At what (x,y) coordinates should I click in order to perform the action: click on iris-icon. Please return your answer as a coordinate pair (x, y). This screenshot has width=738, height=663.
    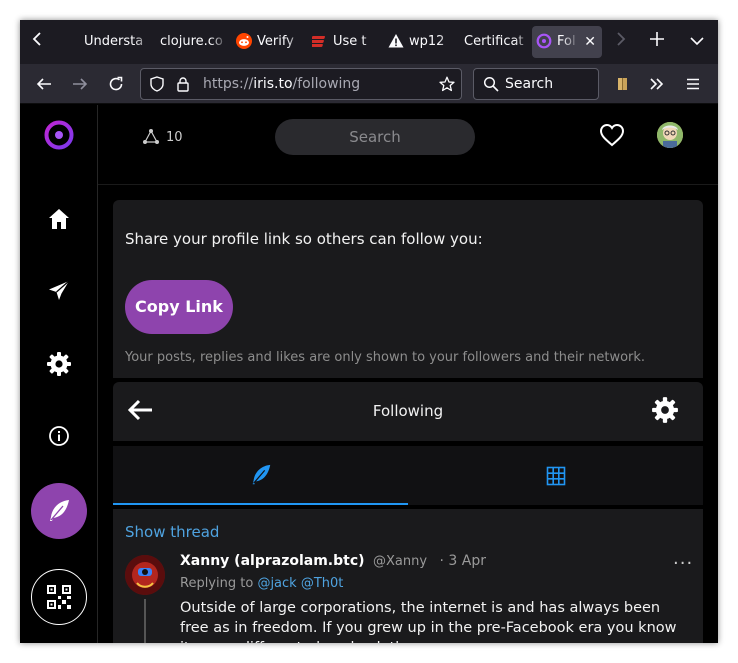
    Looking at the image, I should click on (544, 40).